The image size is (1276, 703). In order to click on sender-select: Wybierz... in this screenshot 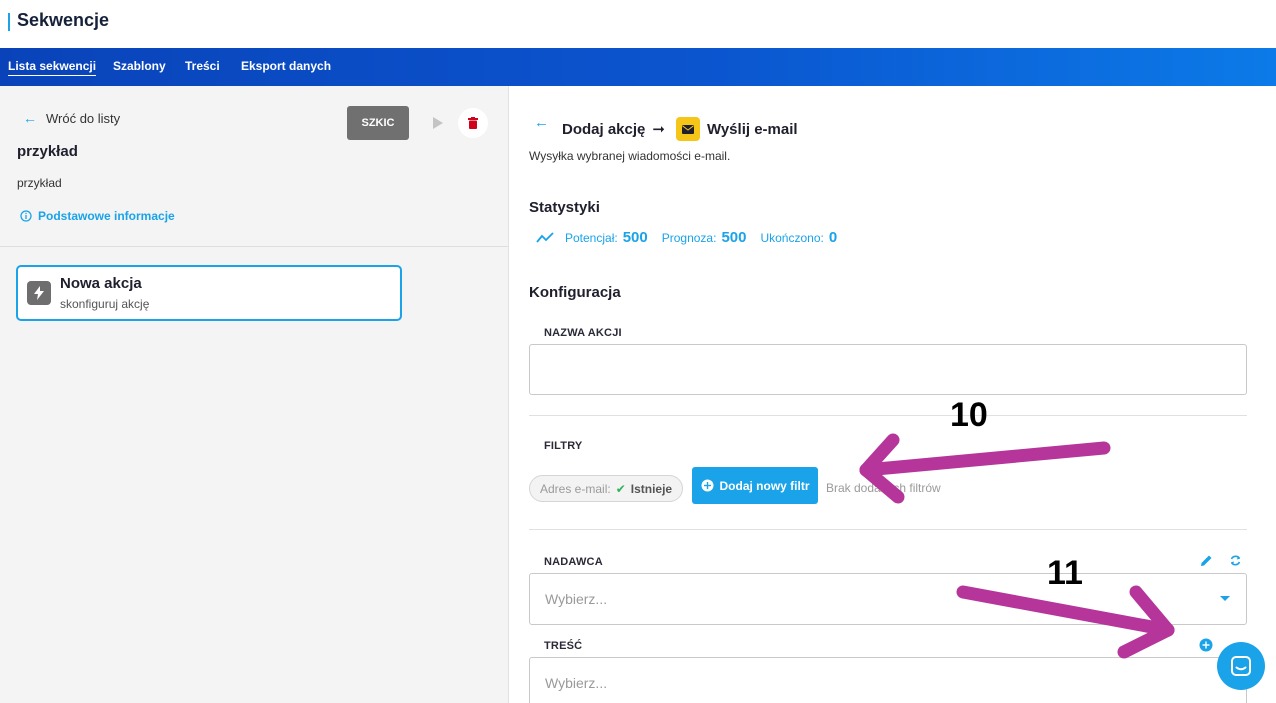, I will do `click(888, 599)`.